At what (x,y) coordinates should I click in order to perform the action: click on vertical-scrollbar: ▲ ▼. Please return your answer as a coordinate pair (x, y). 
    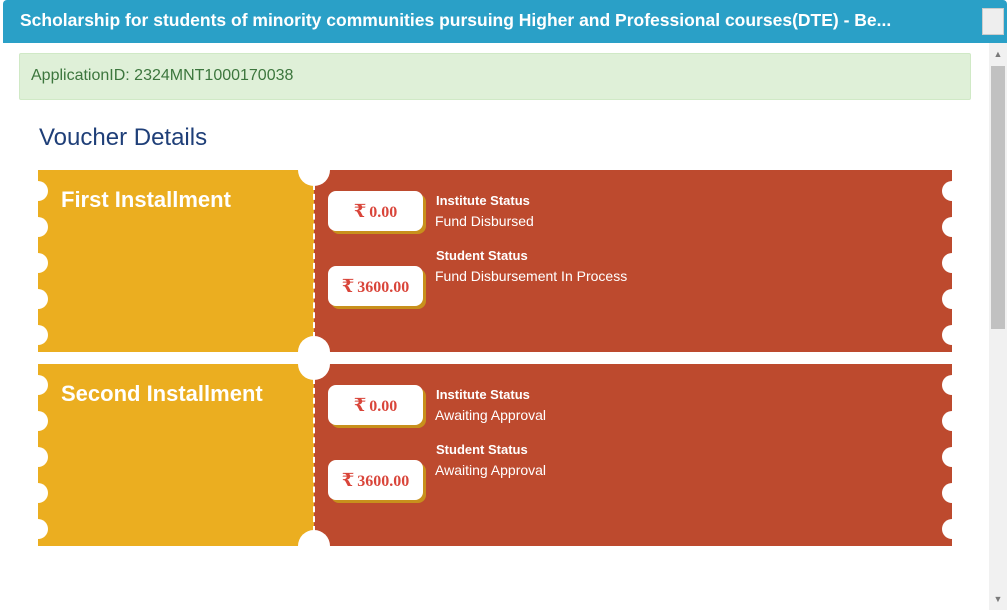
    Looking at the image, I should click on (998, 326).